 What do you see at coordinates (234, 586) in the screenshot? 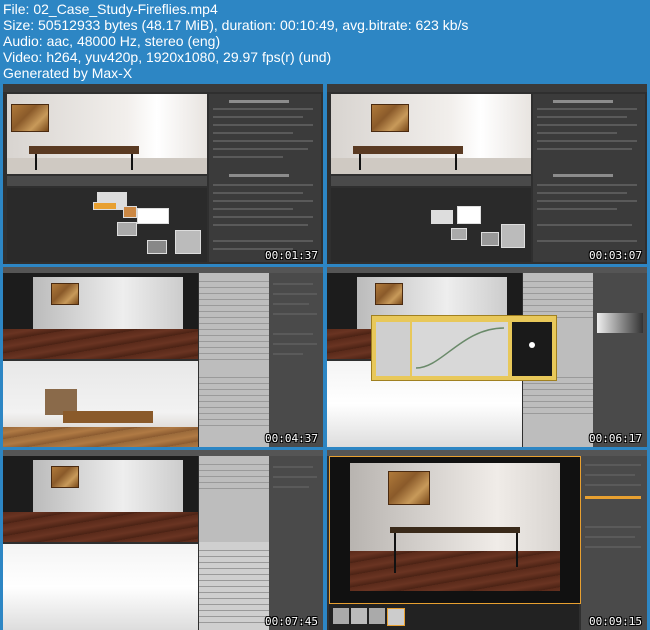
I see `attribute-editor` at bounding box center [234, 586].